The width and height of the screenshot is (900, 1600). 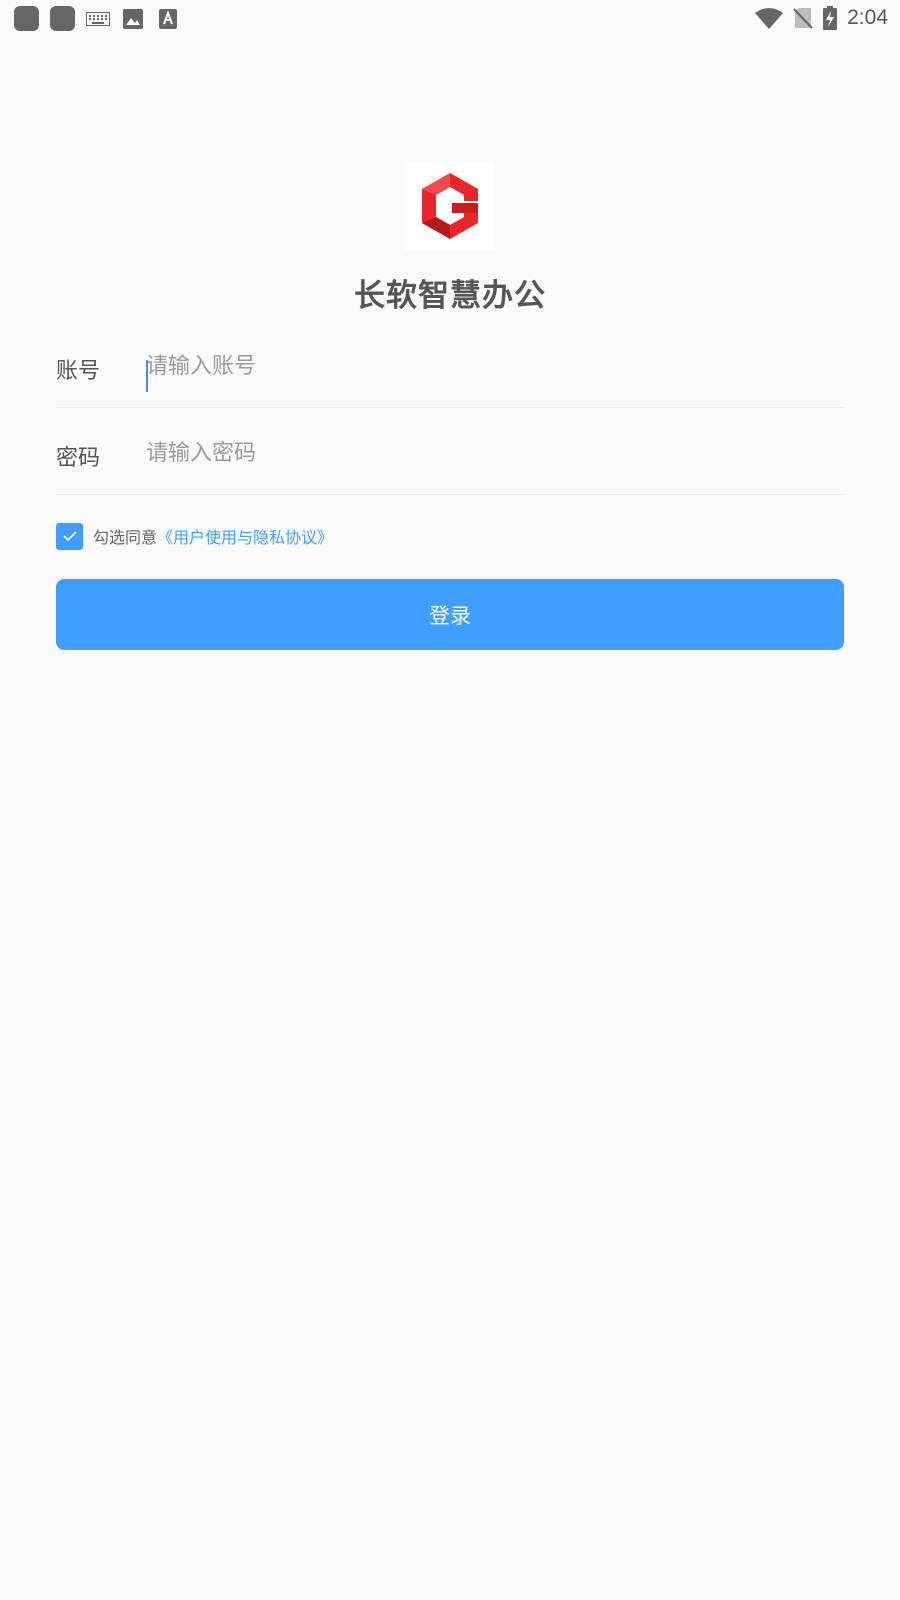 I want to click on check-icon, so click(x=69, y=536).